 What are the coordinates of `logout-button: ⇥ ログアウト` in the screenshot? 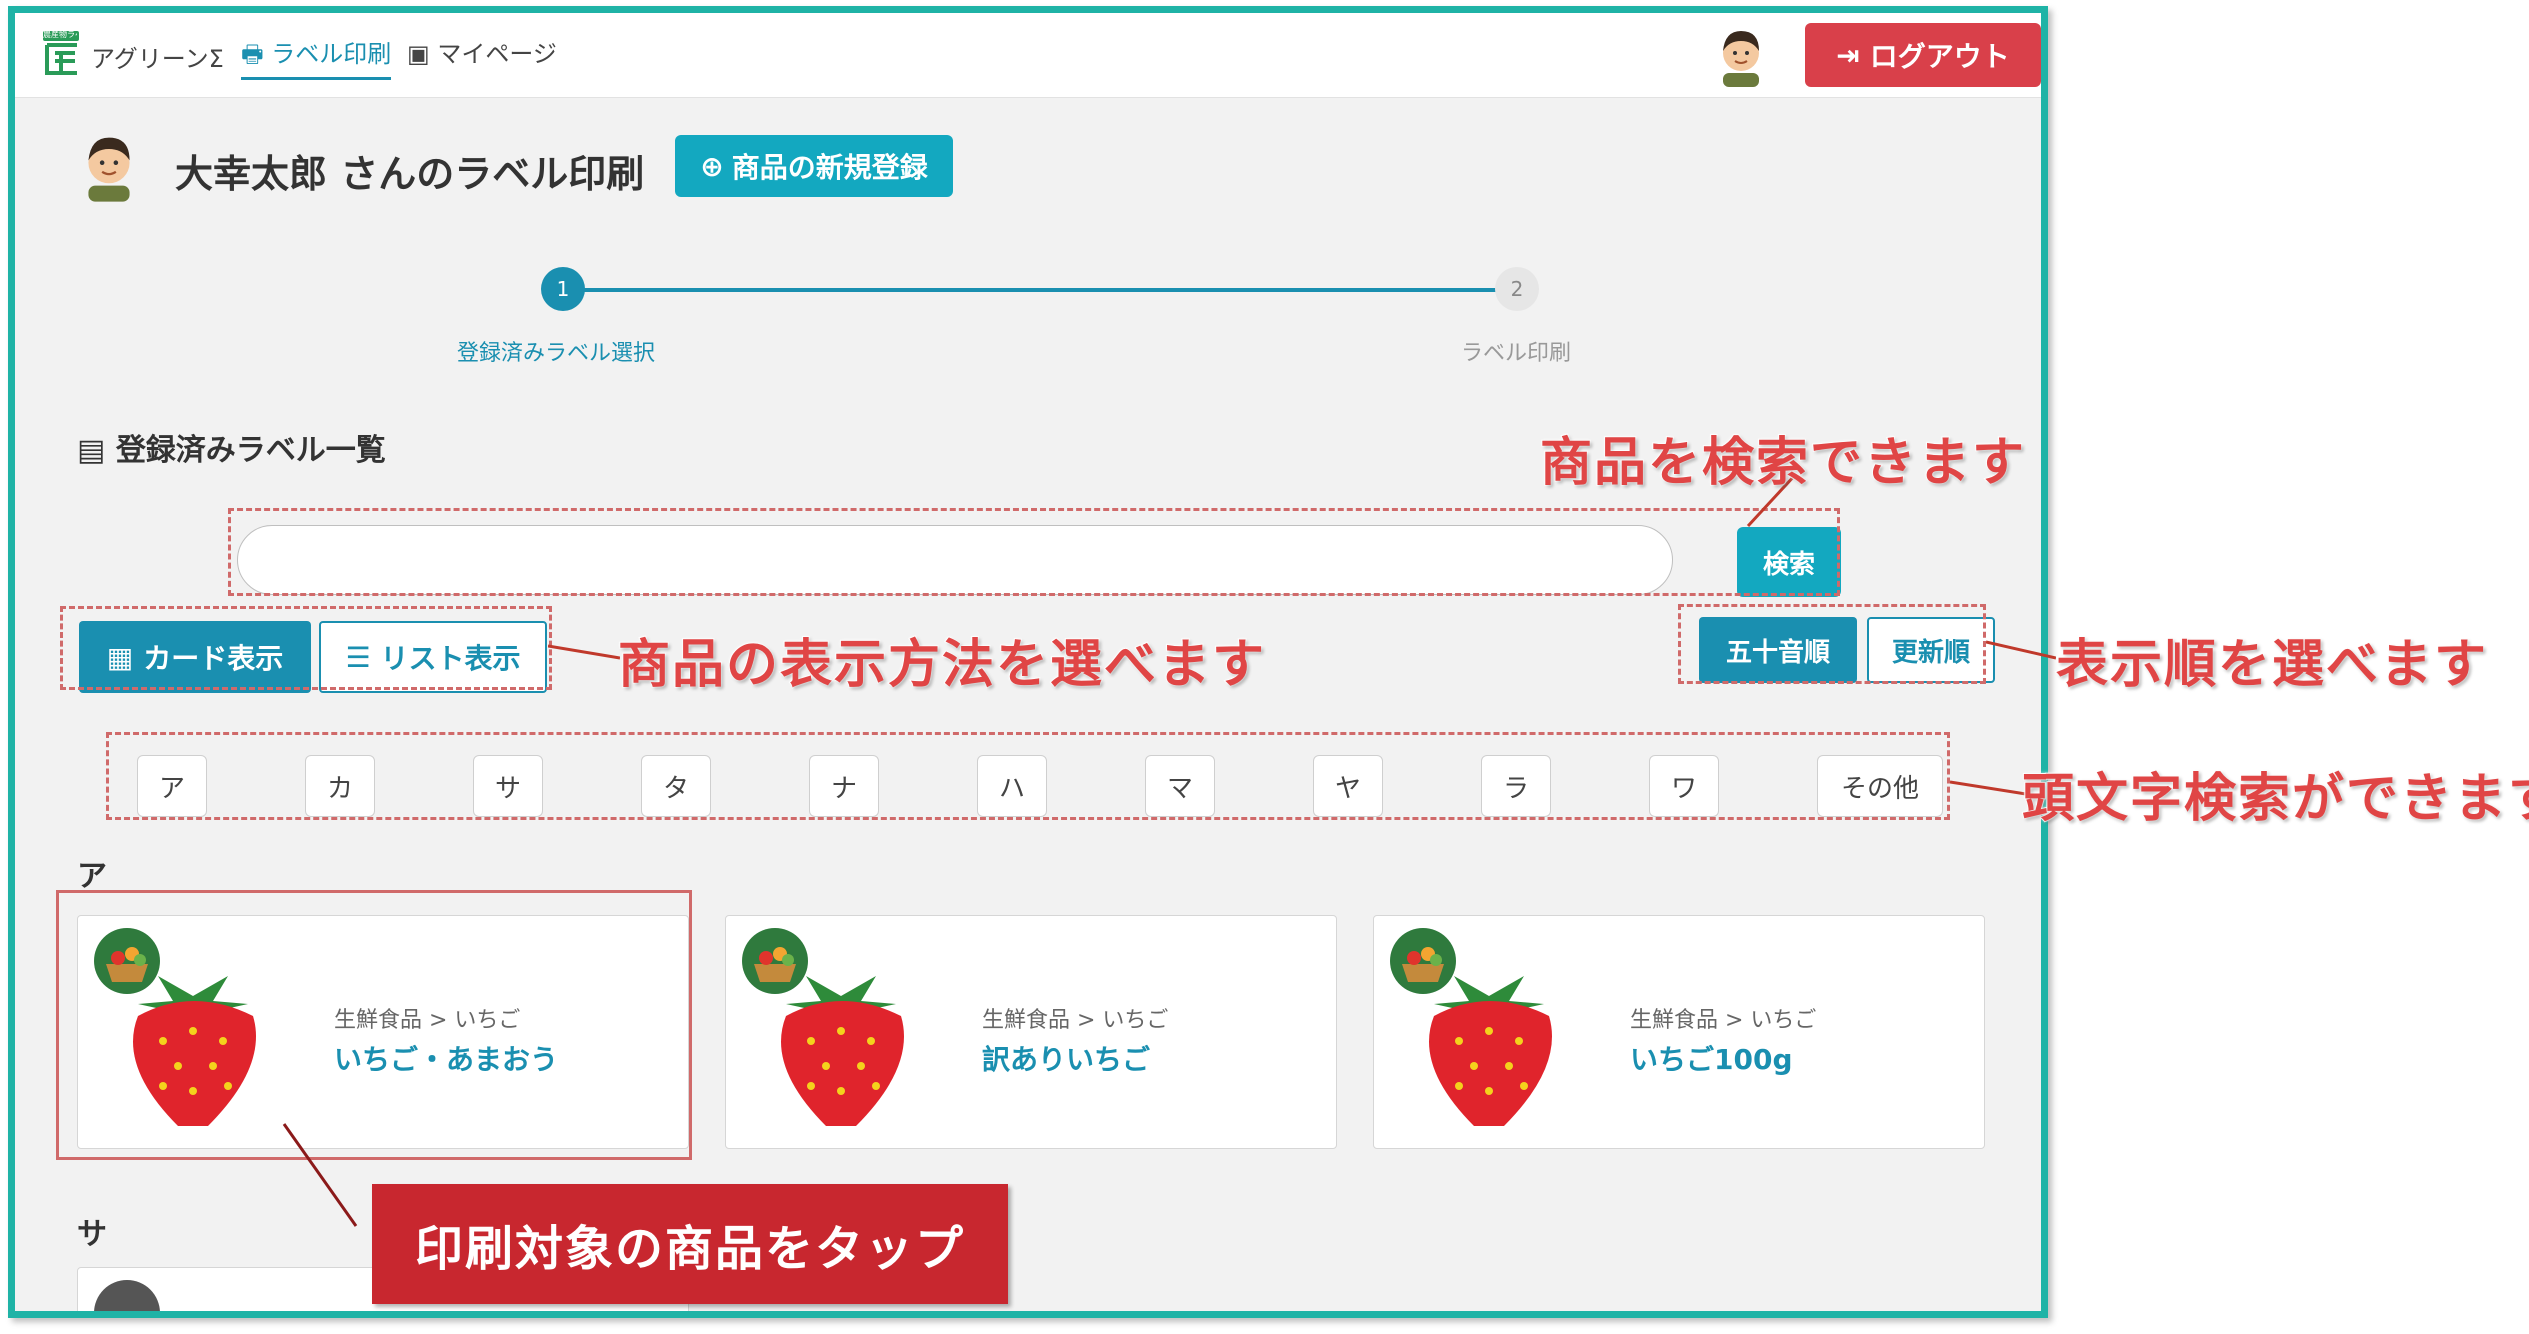 It's located at (1923, 55).